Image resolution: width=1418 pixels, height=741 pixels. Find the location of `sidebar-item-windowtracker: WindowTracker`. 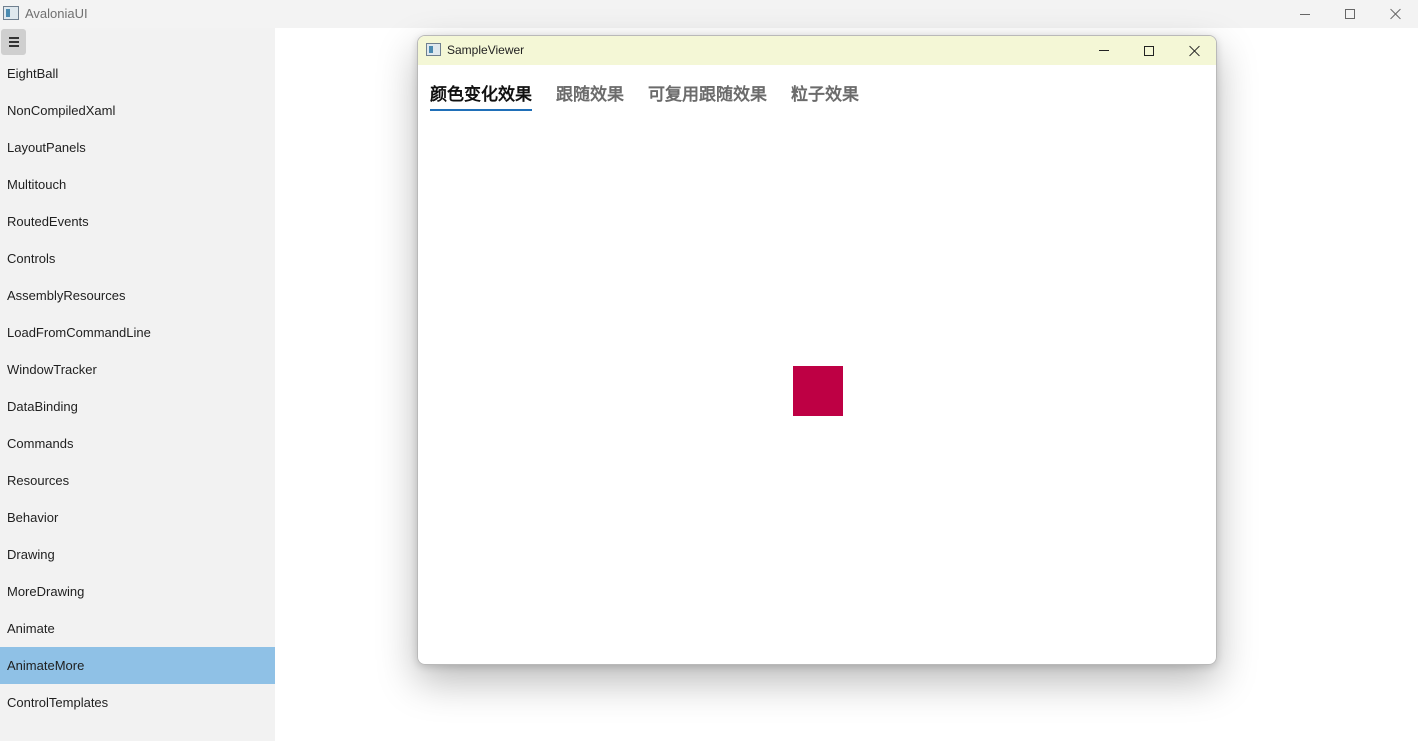

sidebar-item-windowtracker: WindowTracker is located at coordinates (137, 369).